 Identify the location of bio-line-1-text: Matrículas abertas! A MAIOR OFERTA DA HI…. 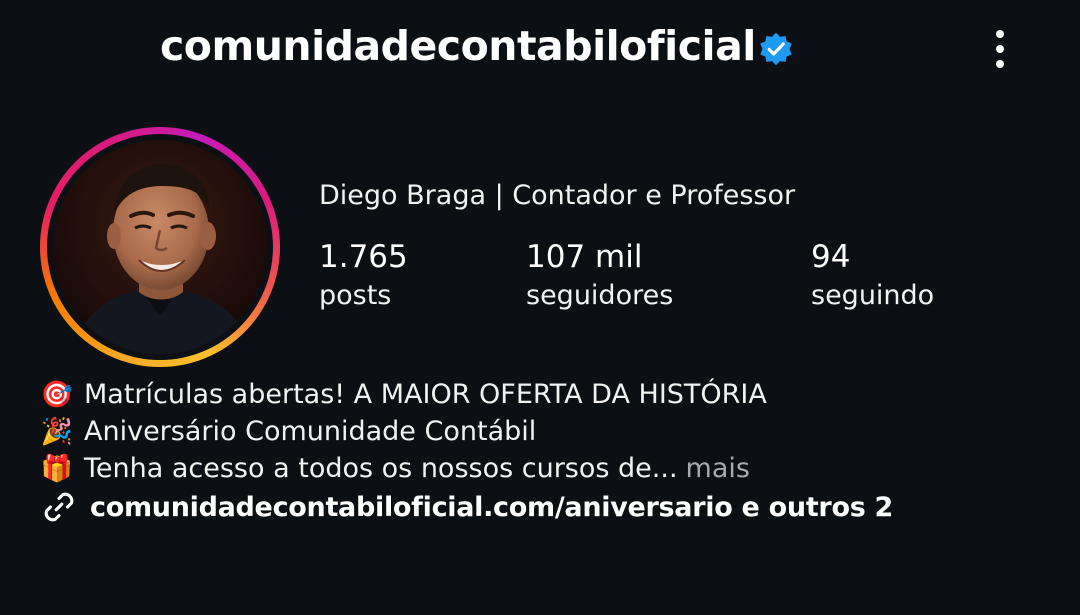
(425, 394).